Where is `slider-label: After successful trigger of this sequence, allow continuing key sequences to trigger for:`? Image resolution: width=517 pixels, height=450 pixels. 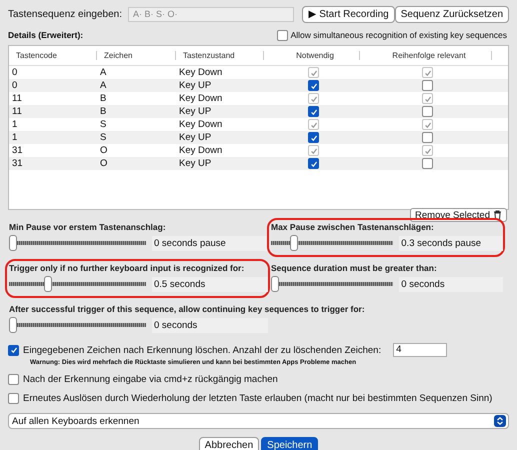 slider-label: After successful trigger of this sequence, allow continuing key sequences to trigger for: is located at coordinates (187, 310).